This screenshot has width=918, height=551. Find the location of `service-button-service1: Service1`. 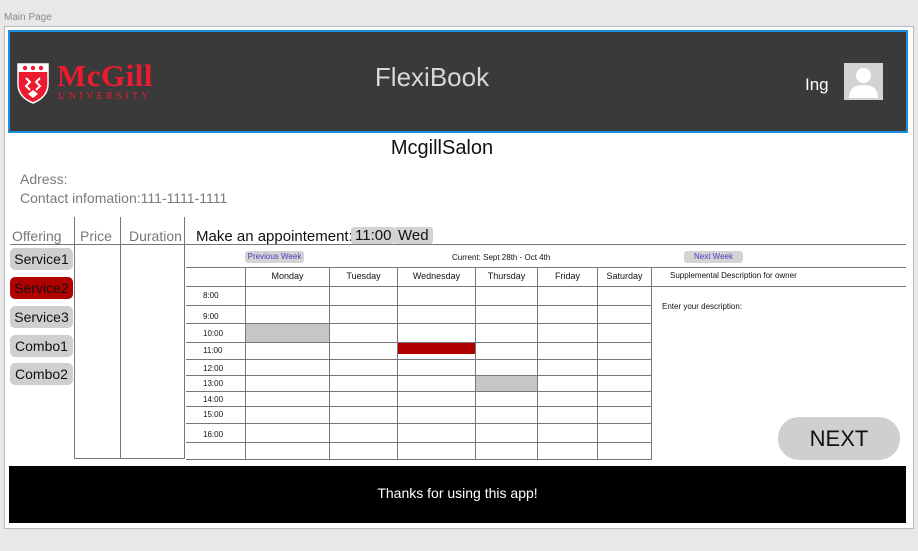

service-button-service1: Service1 is located at coordinates (41, 259).